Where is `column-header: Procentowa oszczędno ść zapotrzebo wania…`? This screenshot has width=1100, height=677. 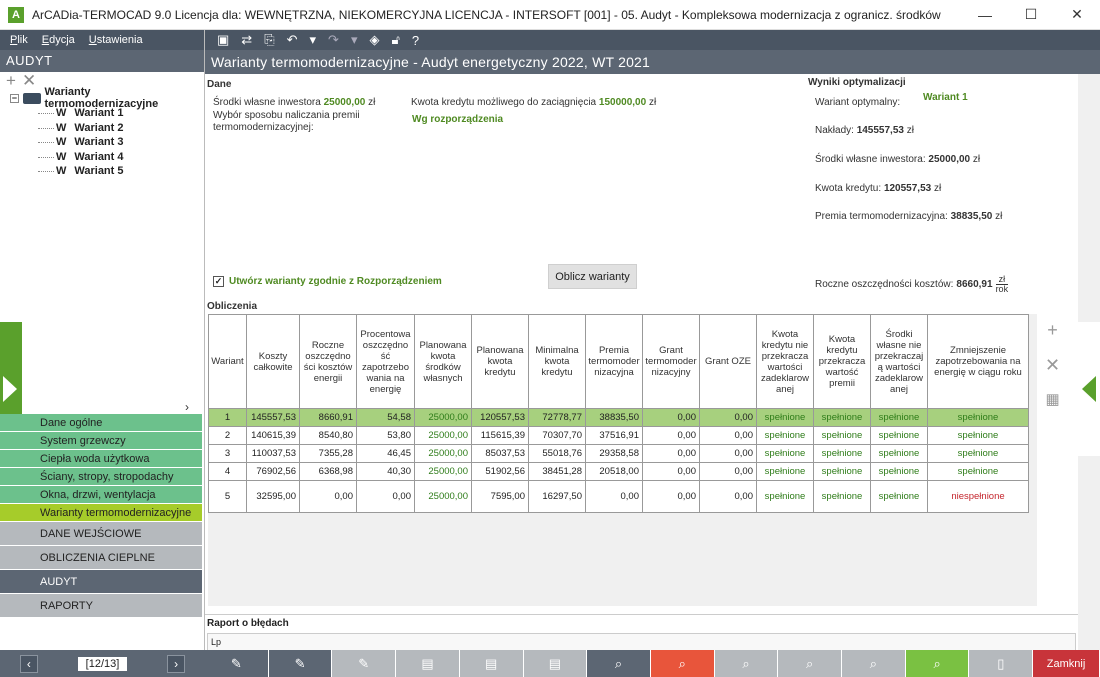
column-header: Procentowa oszczędno ść zapotrzebo wania… is located at coordinates (385, 361).